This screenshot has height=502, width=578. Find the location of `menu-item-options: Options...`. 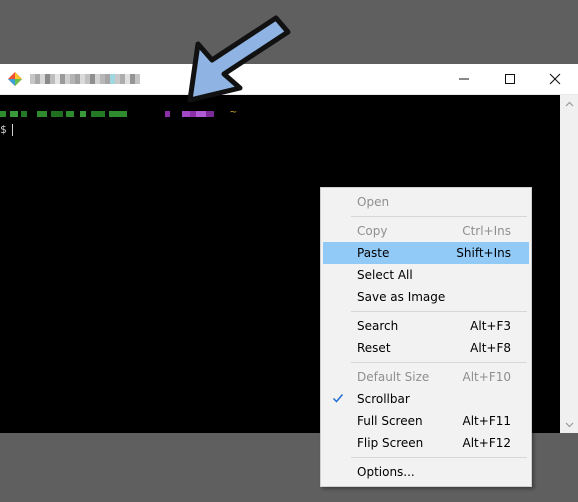

menu-item-options: Options... is located at coordinates (426, 472).